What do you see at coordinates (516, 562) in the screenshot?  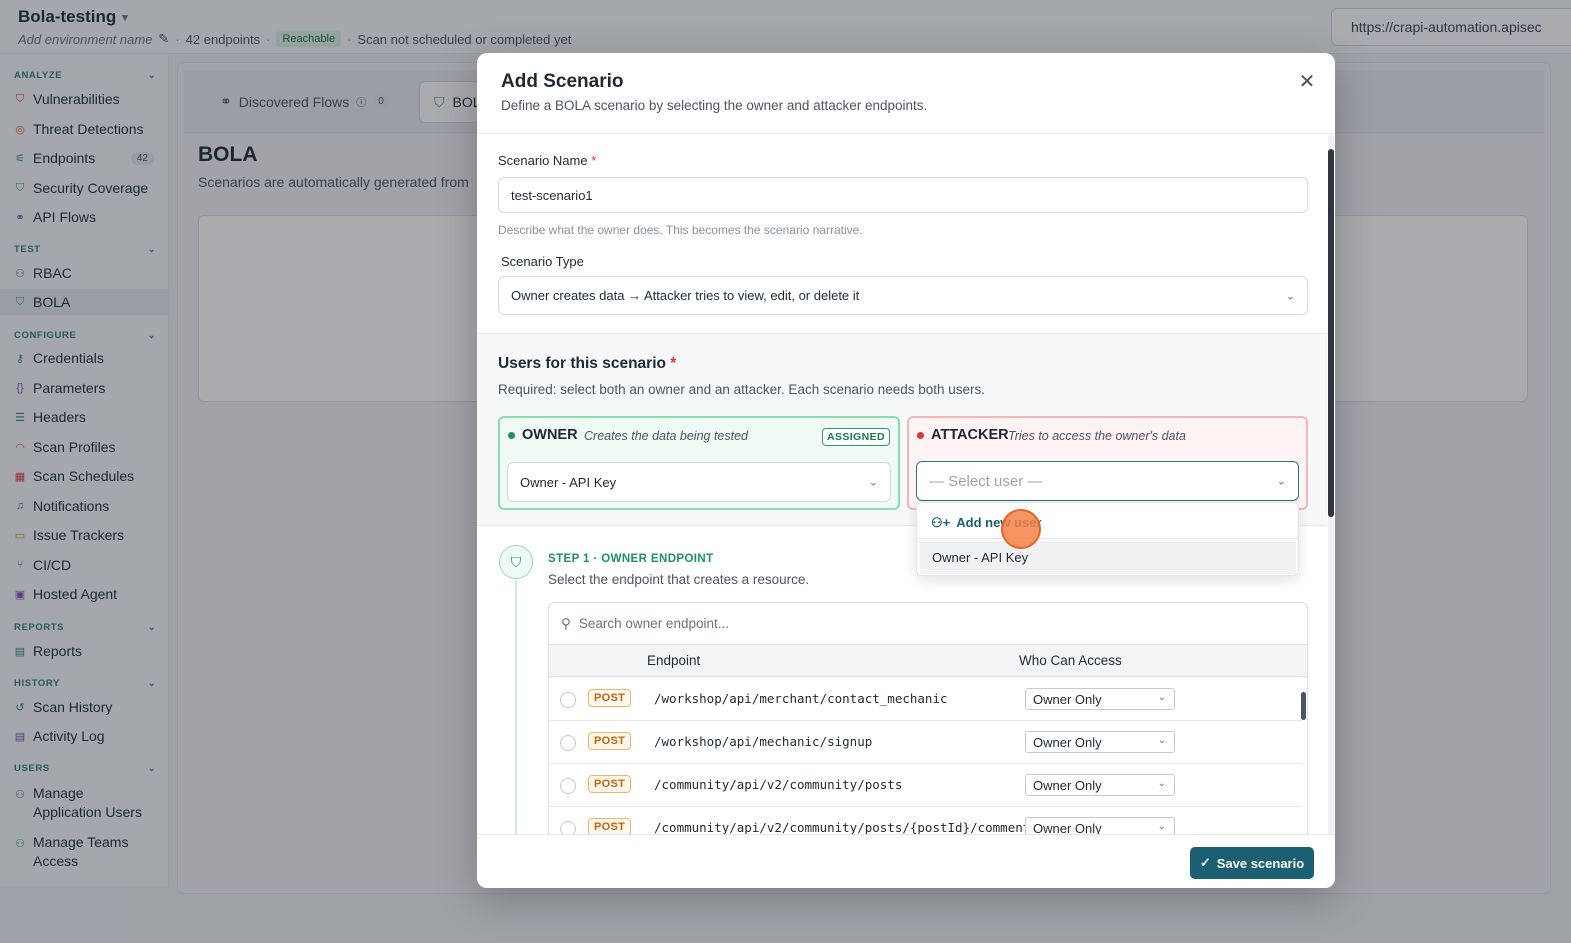 I see `shield-check-icon: ⛉` at bounding box center [516, 562].